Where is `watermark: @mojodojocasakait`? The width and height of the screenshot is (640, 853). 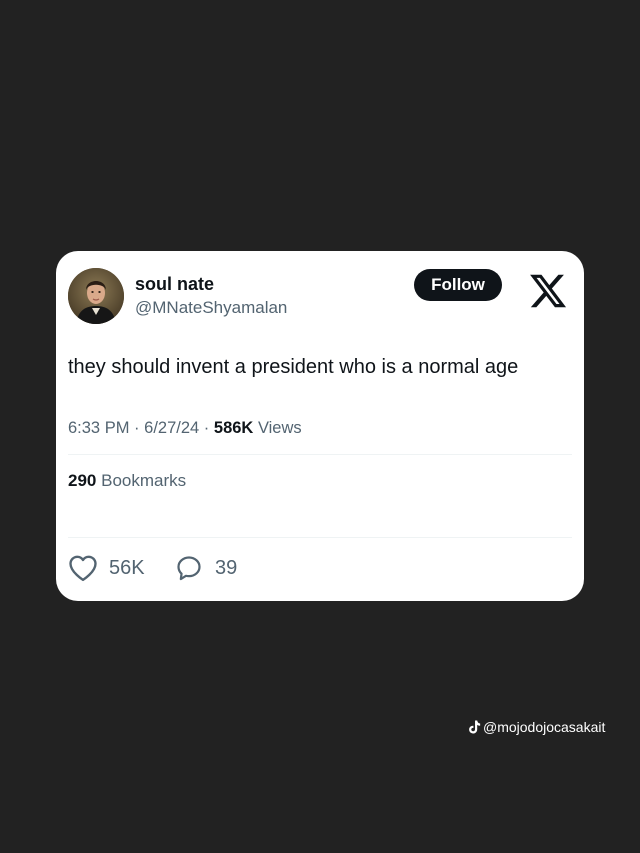 watermark: @mojodojocasakait is located at coordinates (536, 727).